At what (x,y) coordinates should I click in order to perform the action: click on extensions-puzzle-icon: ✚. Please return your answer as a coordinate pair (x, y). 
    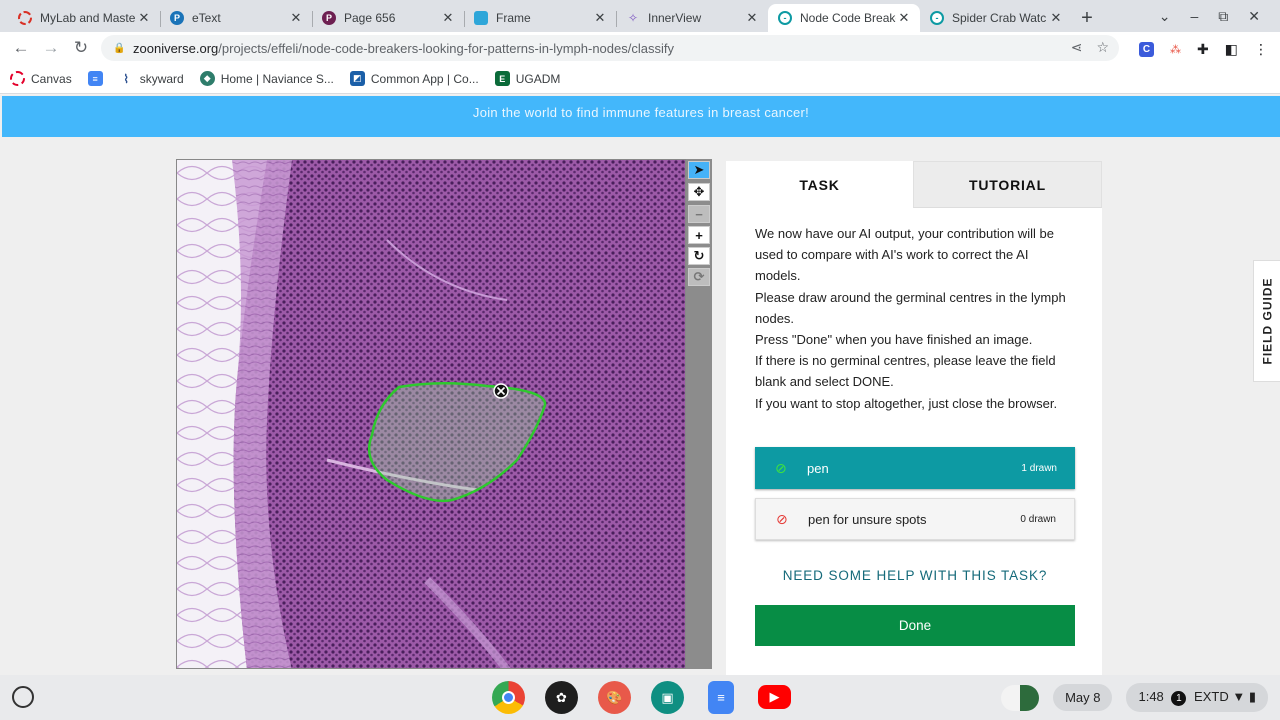
    Looking at the image, I should click on (1203, 49).